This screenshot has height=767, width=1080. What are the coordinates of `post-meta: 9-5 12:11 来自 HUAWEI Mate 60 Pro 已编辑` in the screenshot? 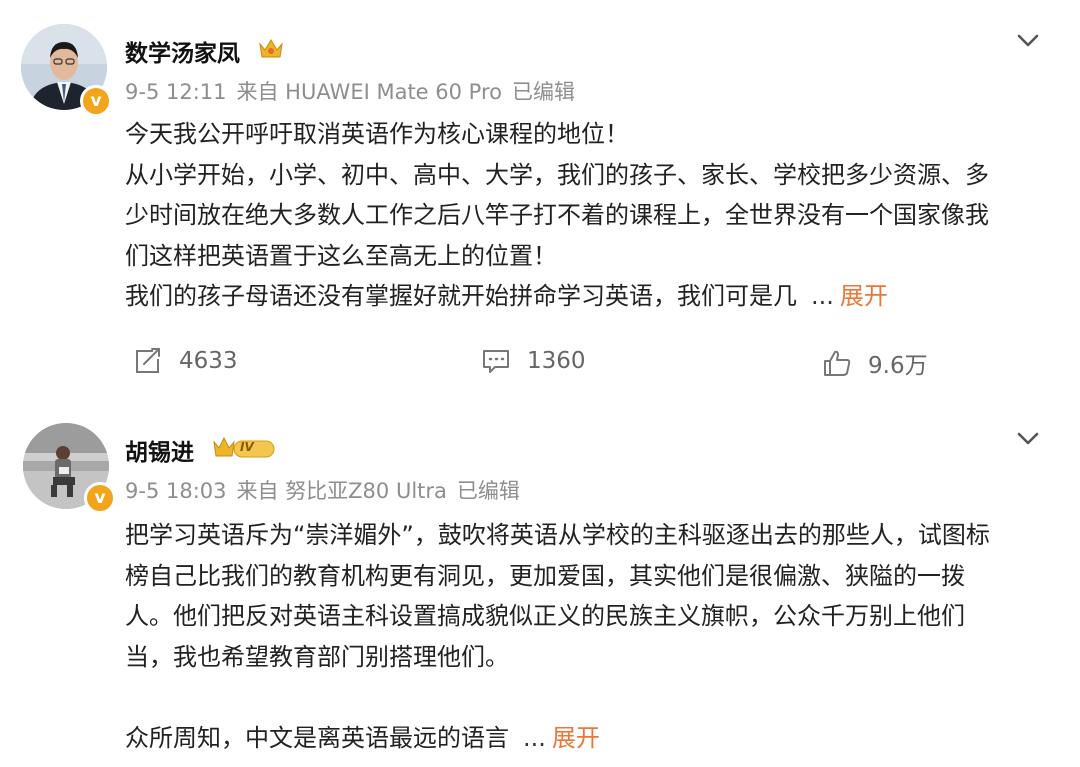 It's located at (355, 91).